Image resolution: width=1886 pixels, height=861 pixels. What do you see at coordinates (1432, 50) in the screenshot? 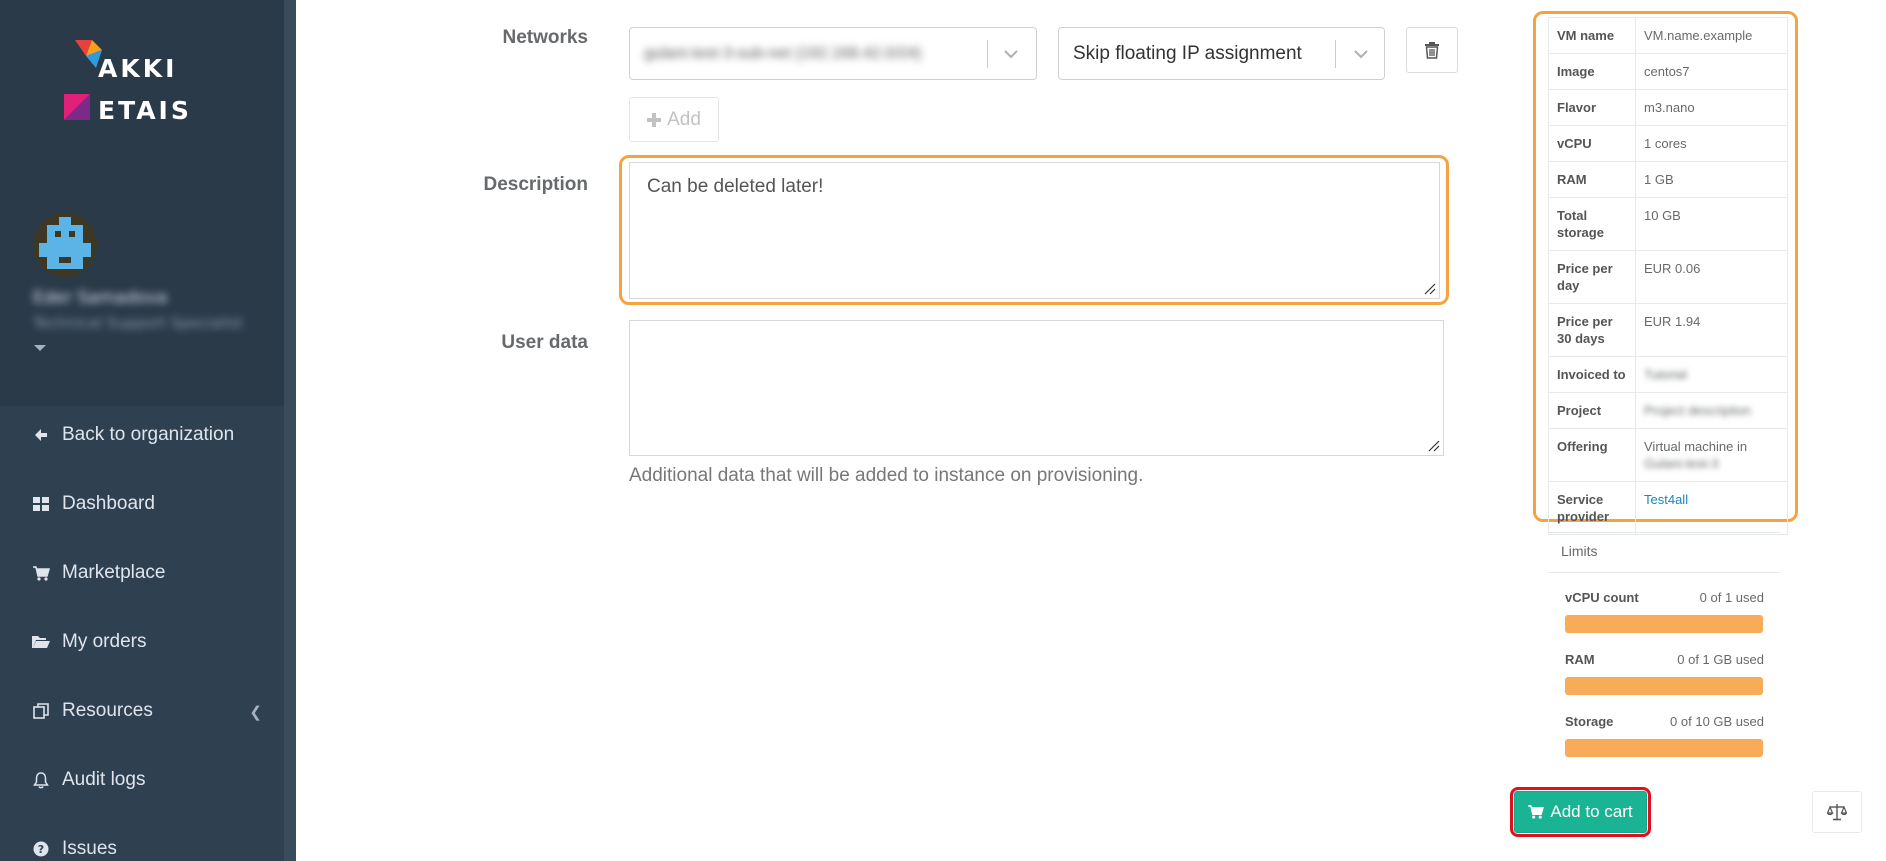
I see `remove-network-button` at bounding box center [1432, 50].